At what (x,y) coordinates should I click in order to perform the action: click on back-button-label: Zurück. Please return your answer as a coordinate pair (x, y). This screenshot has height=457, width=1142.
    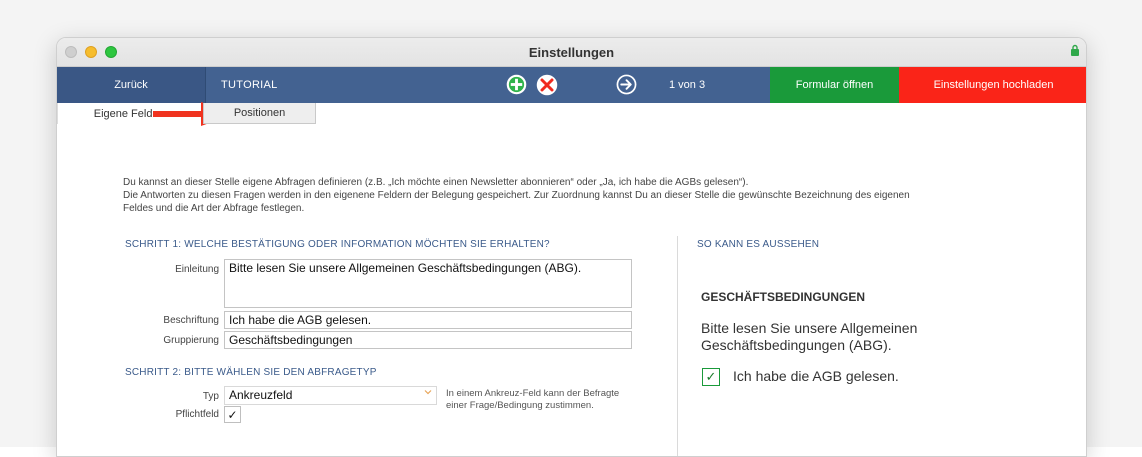
    Looking at the image, I should click on (131, 85).